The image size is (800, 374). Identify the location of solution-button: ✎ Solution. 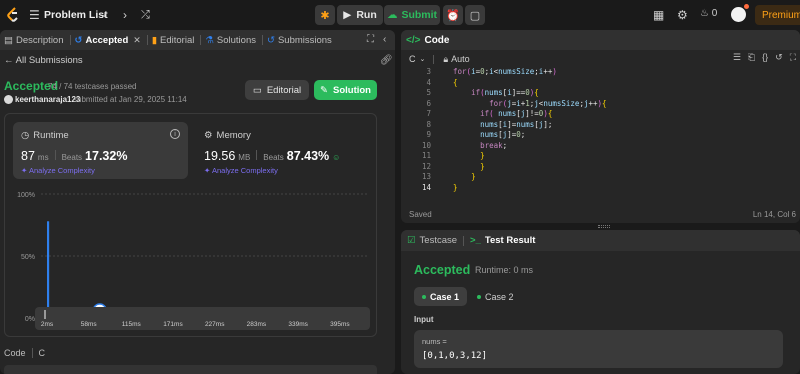
(345, 90).